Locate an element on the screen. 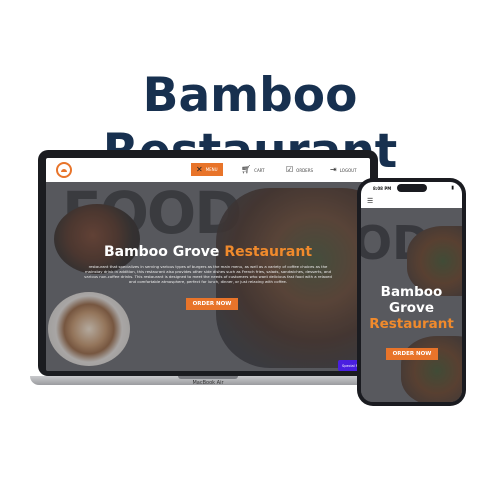  orders-icon: ☑ is located at coordinates (290, 169).